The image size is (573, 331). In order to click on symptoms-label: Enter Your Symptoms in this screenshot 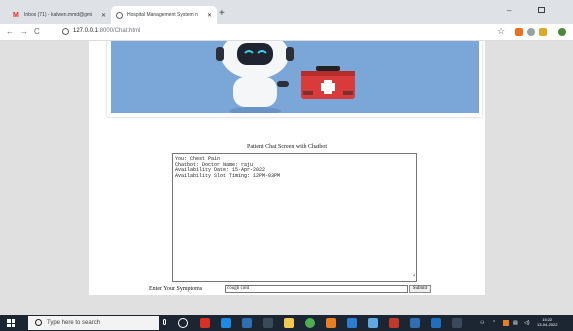, I will do `click(176, 289)`.